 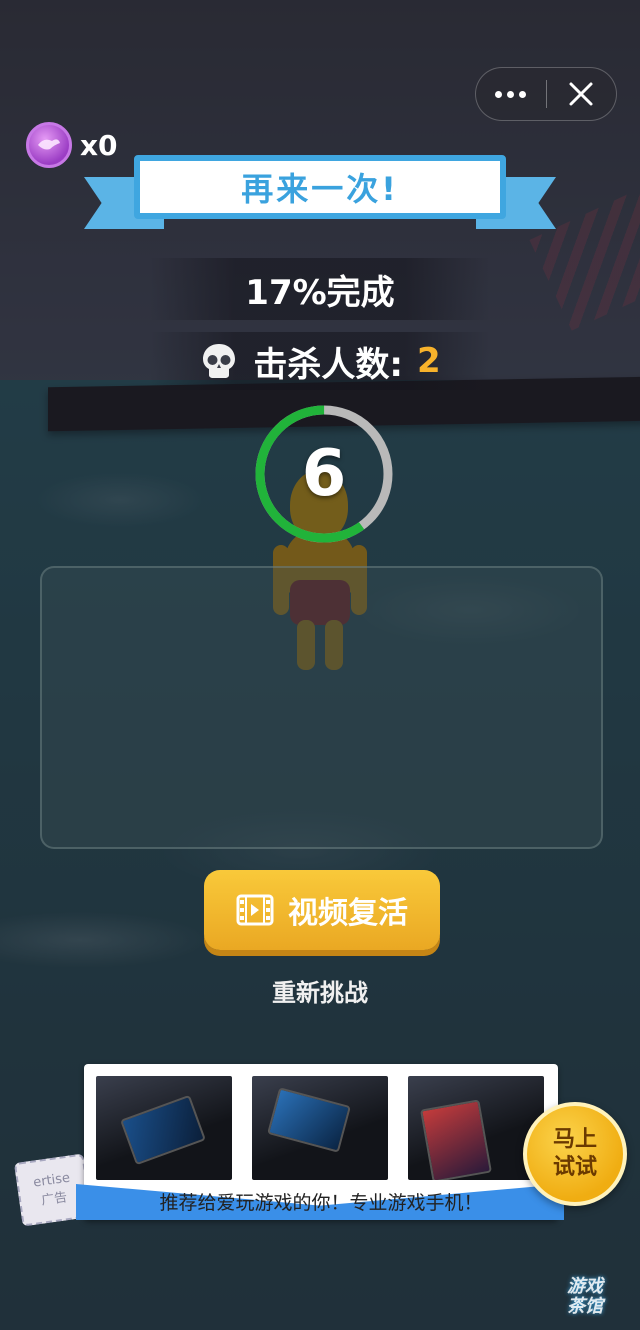 I want to click on watermark-line-2: 茶馆, so click(x=585, y=1306).